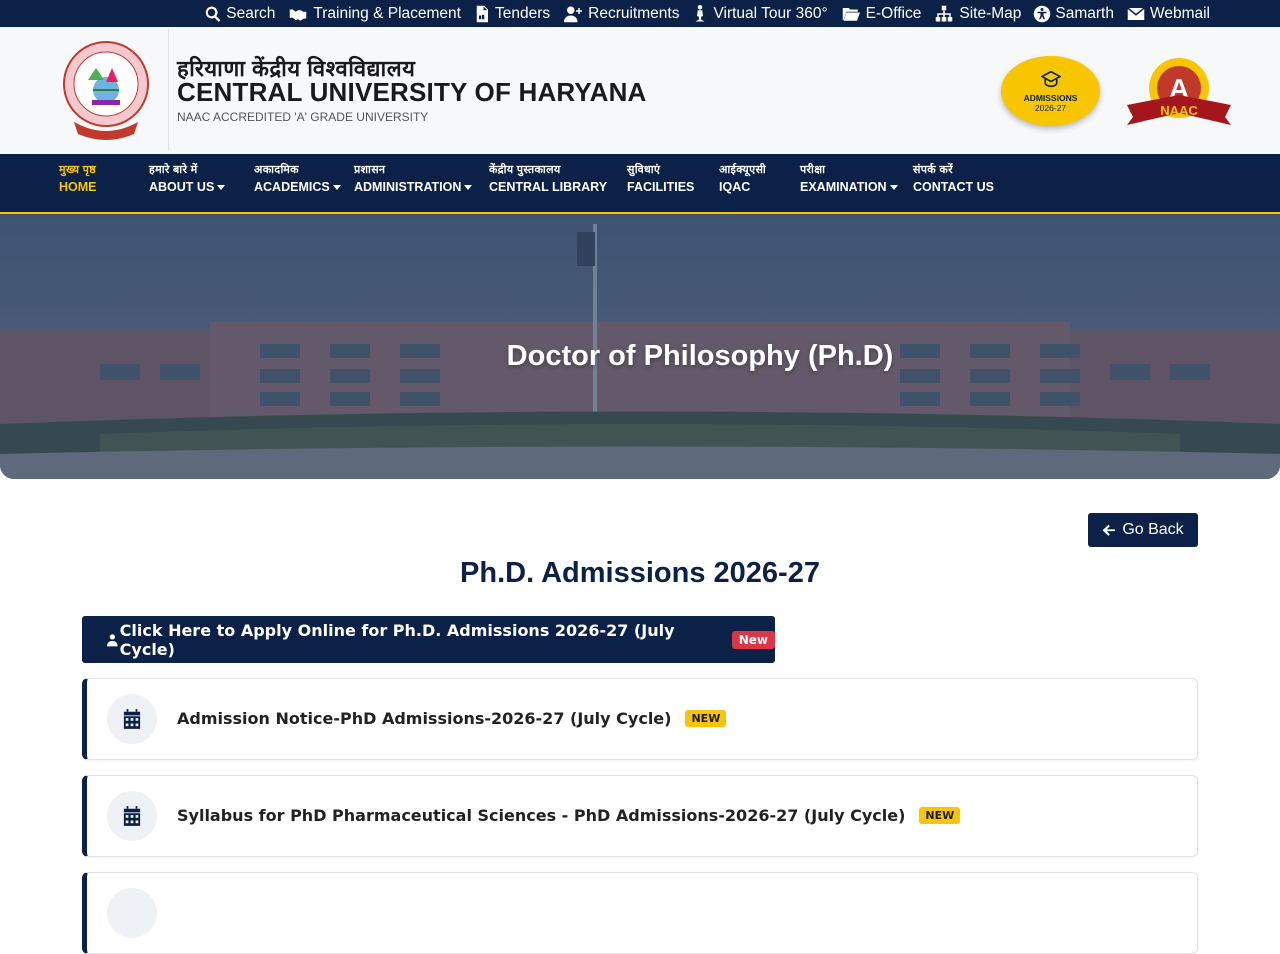 The image size is (1280, 954). Describe the element at coordinates (213, 14) in the screenshot. I see `search-icon` at that location.